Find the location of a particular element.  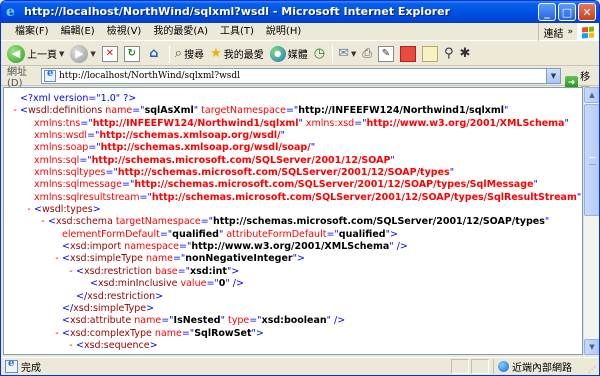

mail-button: ✉ ▼ is located at coordinates (347, 54).